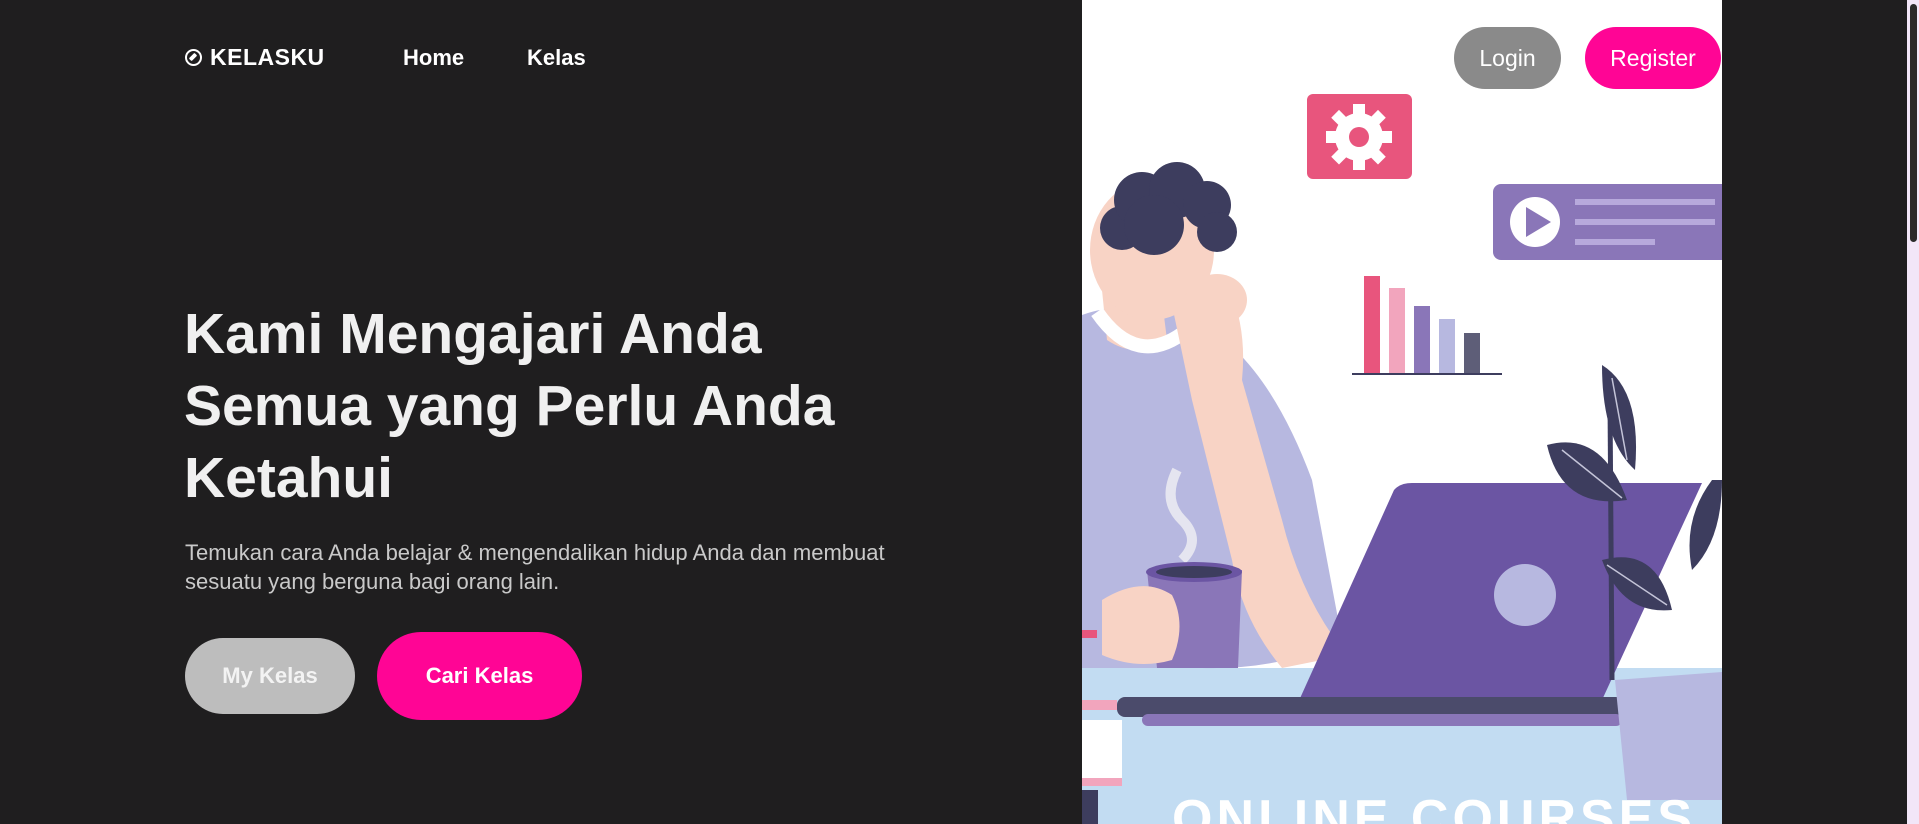 The image size is (1919, 824). I want to click on hero-title-line: Ketahui, so click(289, 478).